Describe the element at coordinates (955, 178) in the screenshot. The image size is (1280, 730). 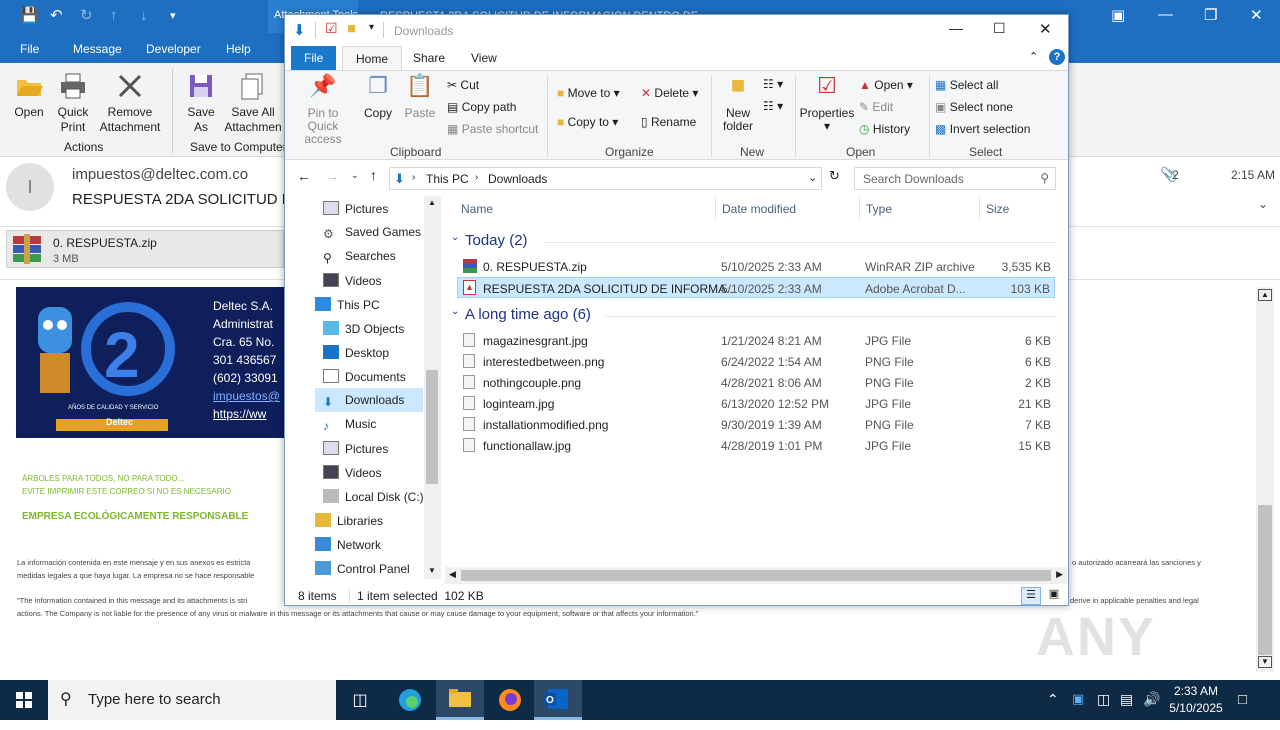
I see `search-input: Search Downloads ⚲` at that location.